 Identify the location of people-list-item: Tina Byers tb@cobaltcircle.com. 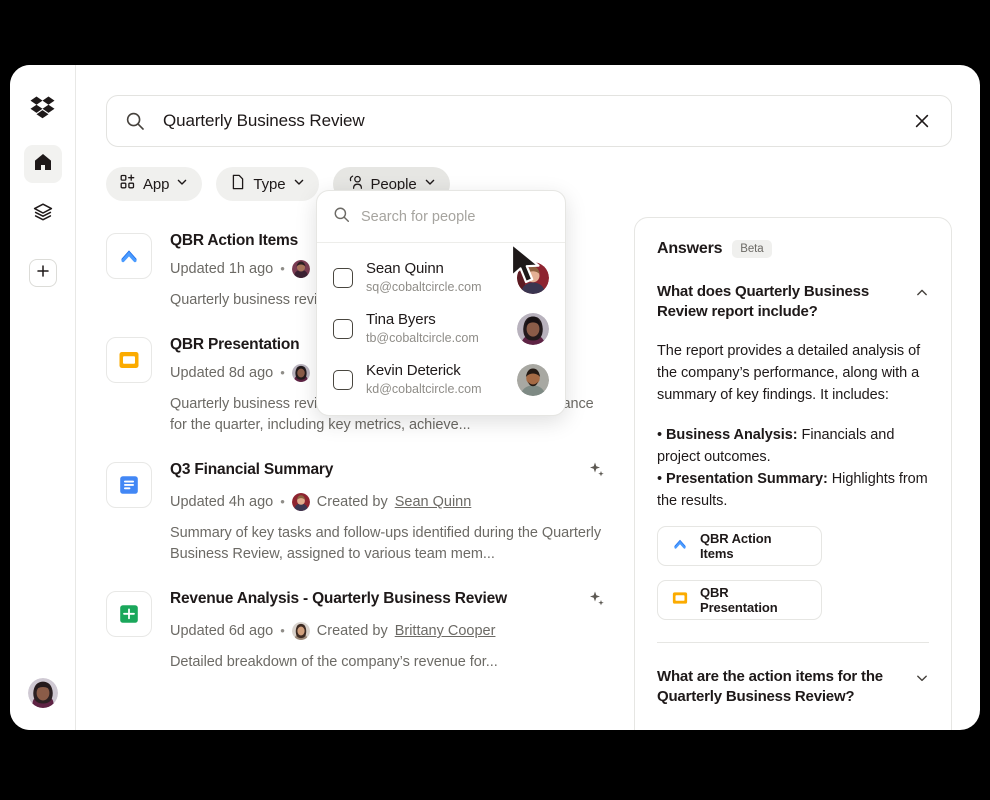
(441, 328).